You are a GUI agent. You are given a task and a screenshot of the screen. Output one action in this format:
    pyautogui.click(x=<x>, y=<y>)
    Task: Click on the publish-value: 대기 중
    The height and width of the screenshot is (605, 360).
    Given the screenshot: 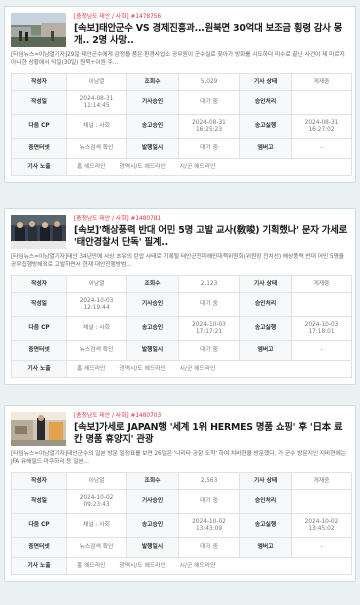 What is the action you would take?
    pyautogui.click(x=209, y=547)
    